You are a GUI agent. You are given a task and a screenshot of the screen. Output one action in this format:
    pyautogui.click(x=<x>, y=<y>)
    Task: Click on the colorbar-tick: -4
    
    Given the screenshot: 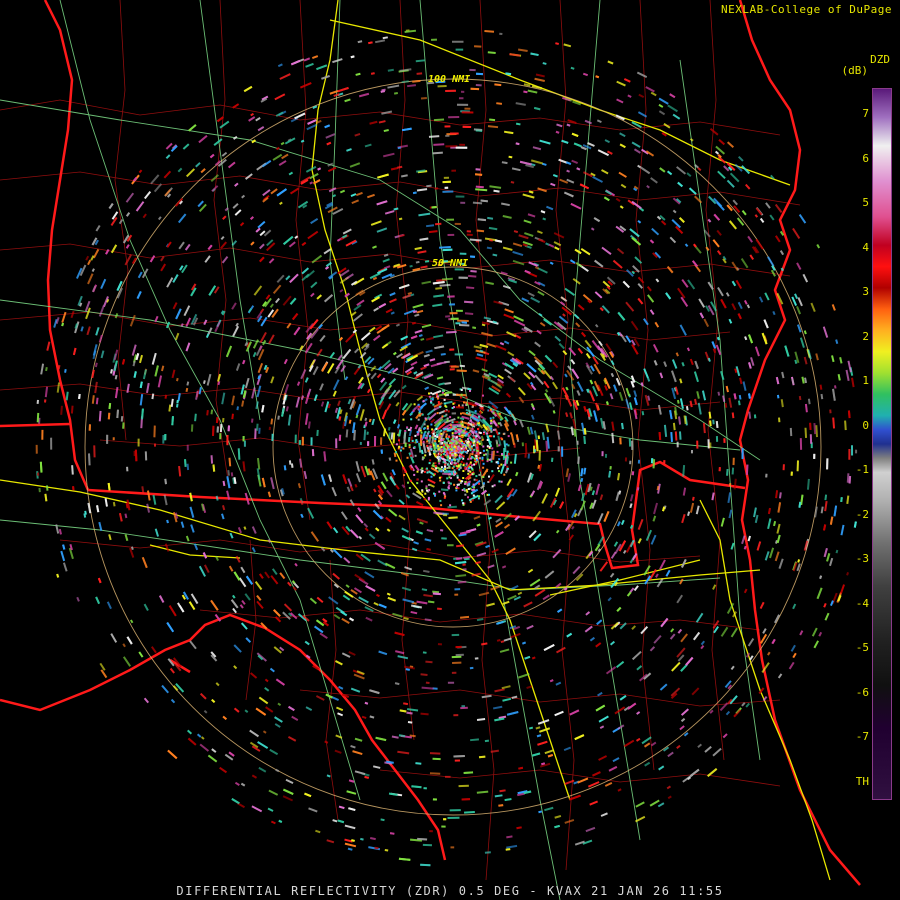 What is the action you would take?
    pyautogui.click(x=862, y=603)
    